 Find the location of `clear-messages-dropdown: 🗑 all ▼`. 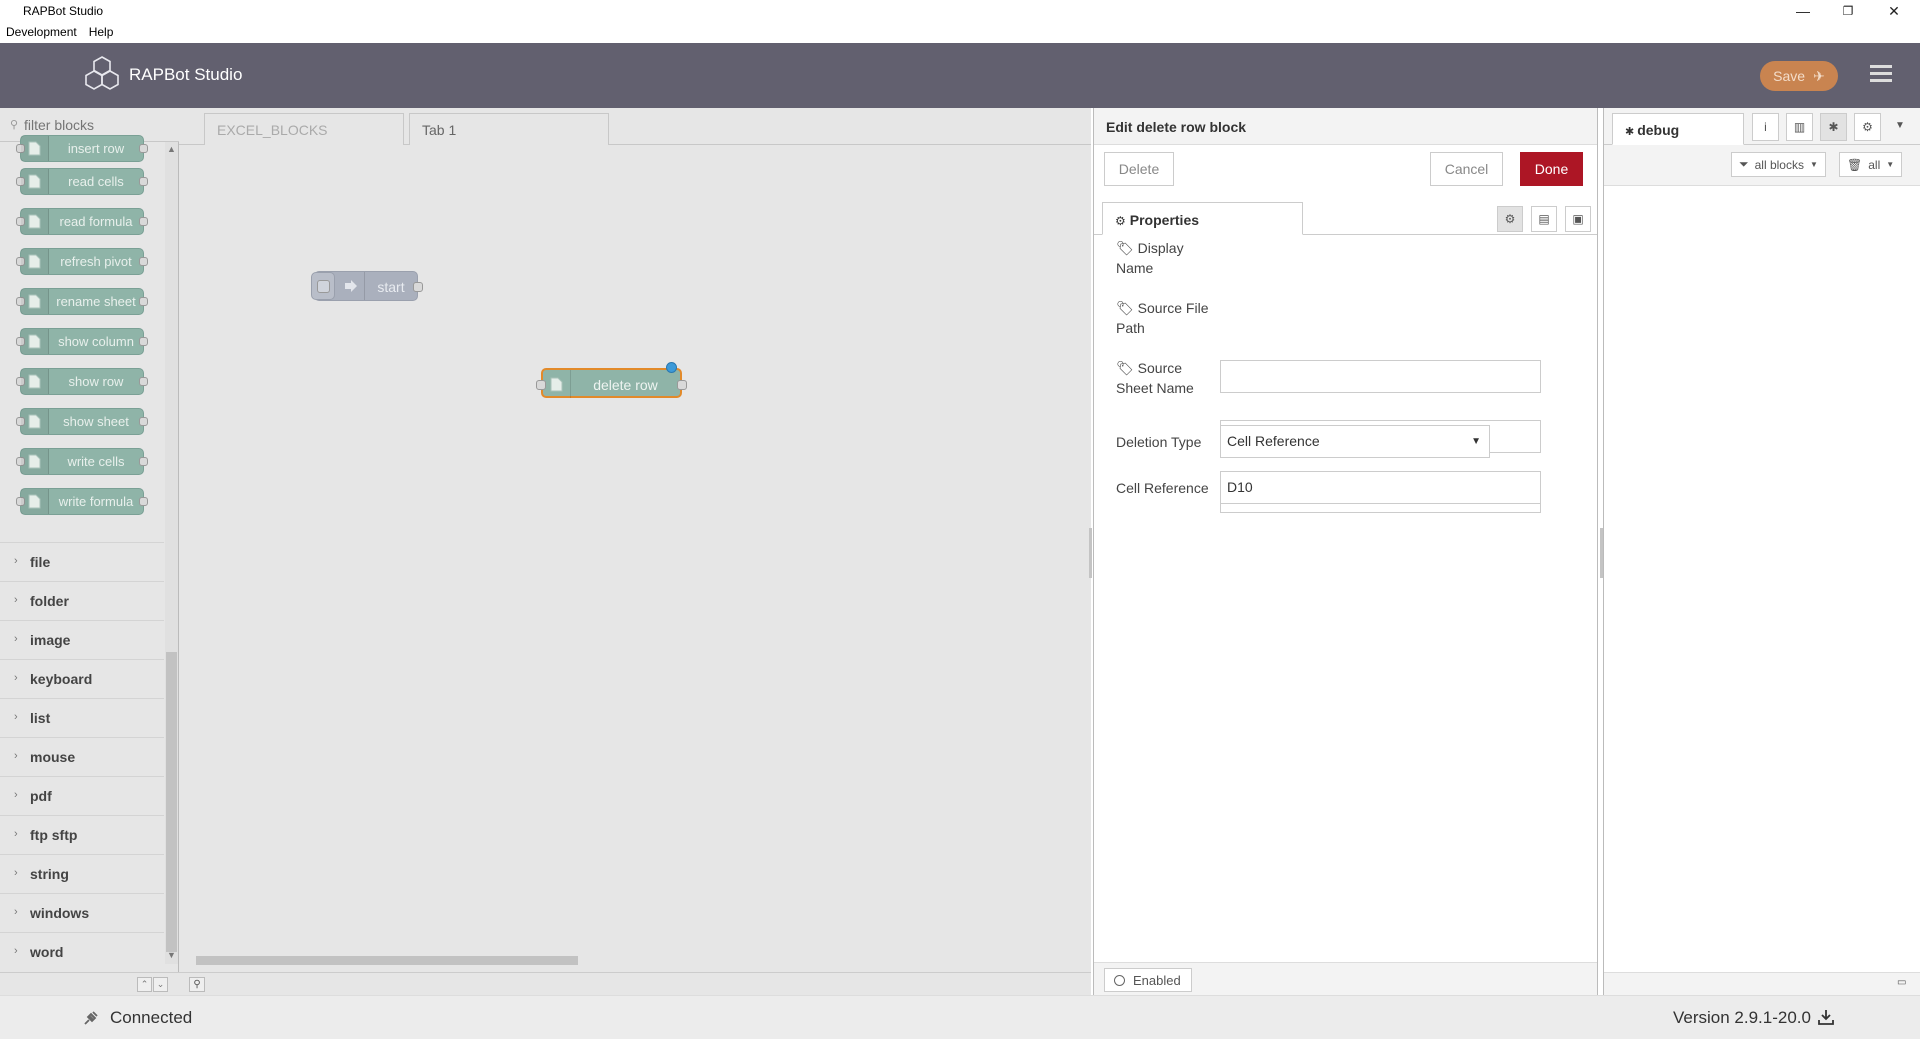

clear-messages-dropdown: 🗑 all ▼ is located at coordinates (1871, 164).